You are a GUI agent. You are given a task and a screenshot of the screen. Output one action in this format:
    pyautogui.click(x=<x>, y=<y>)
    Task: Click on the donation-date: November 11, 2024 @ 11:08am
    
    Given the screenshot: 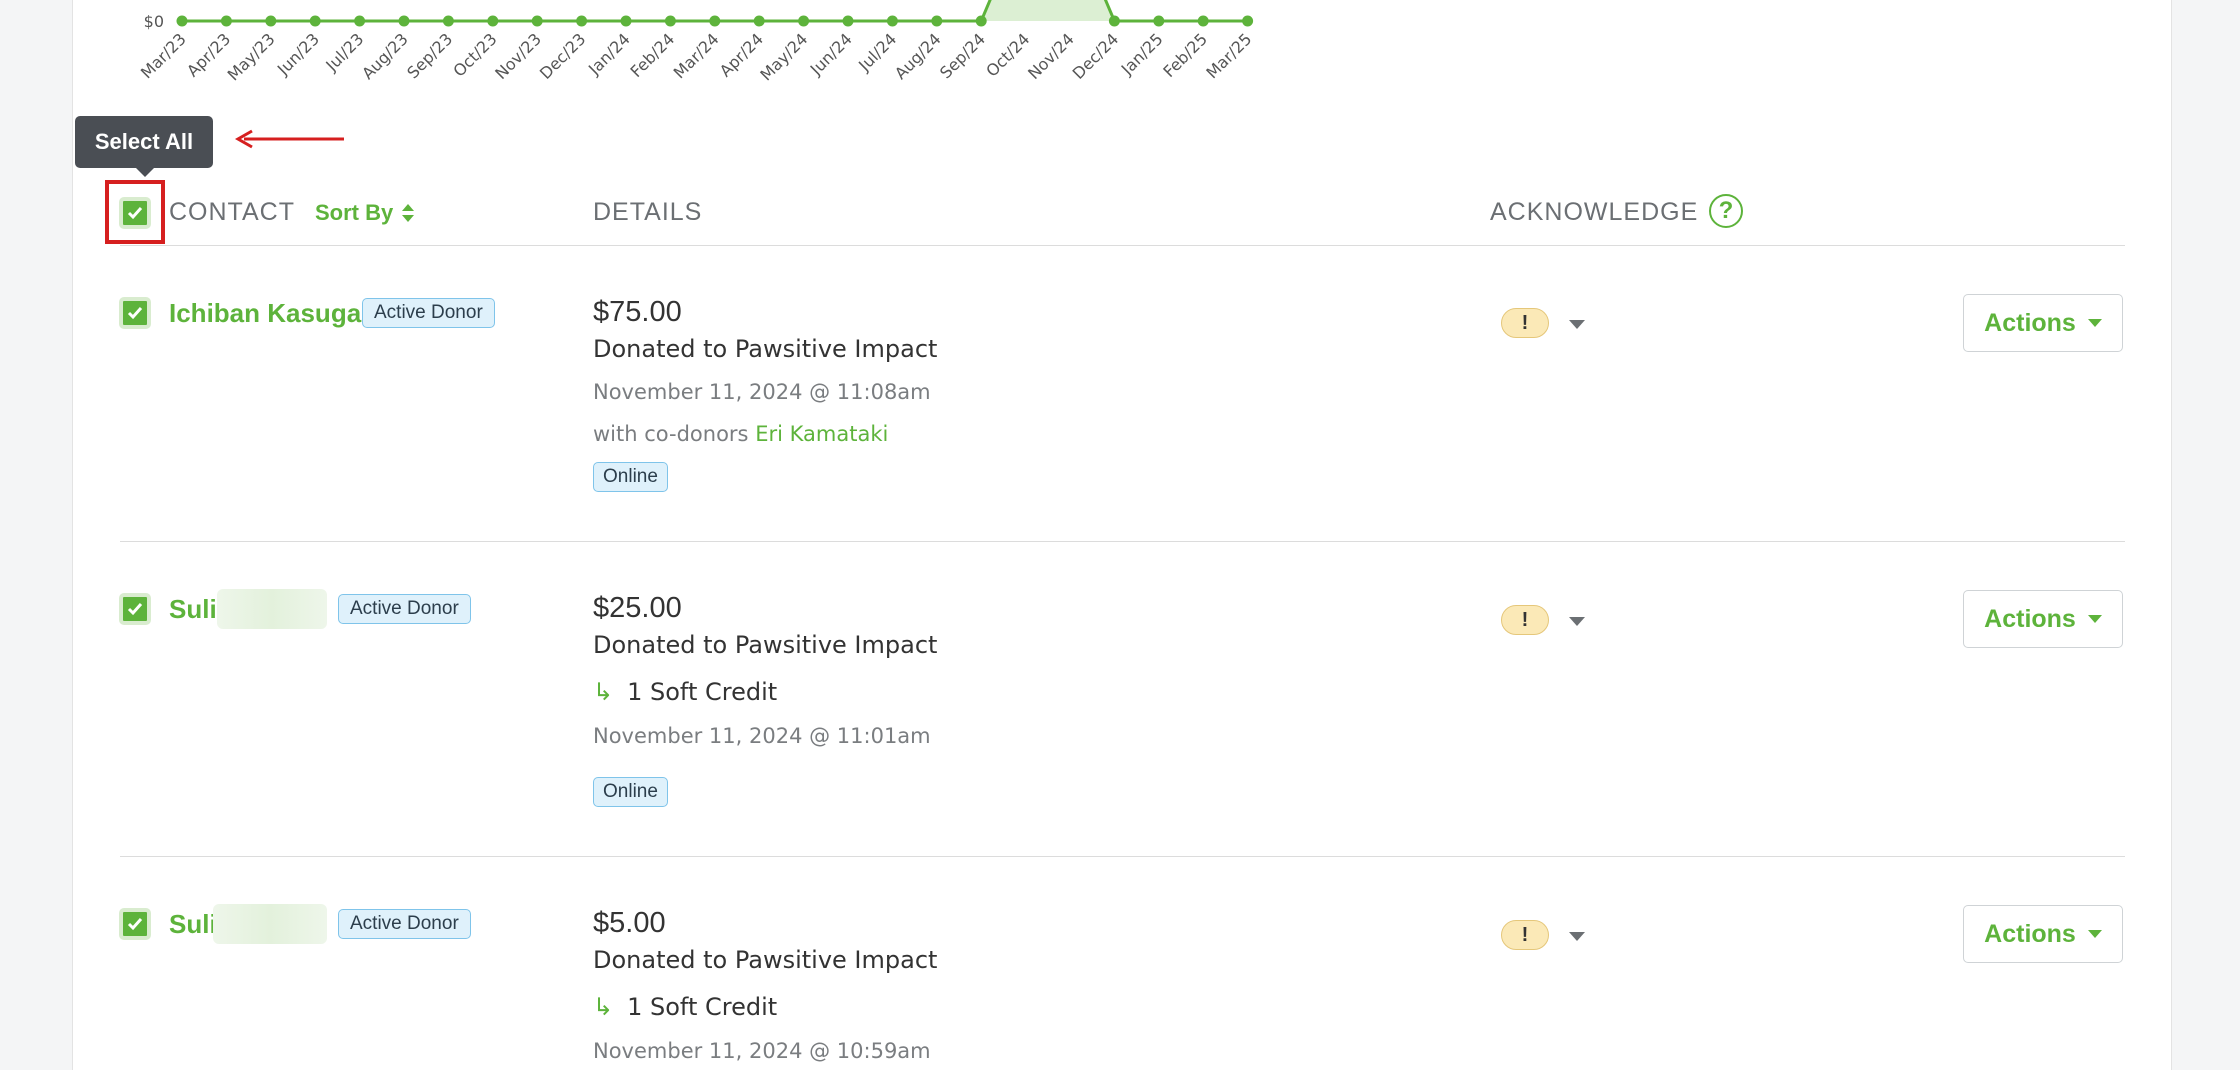 What is the action you would take?
    pyautogui.click(x=762, y=392)
    